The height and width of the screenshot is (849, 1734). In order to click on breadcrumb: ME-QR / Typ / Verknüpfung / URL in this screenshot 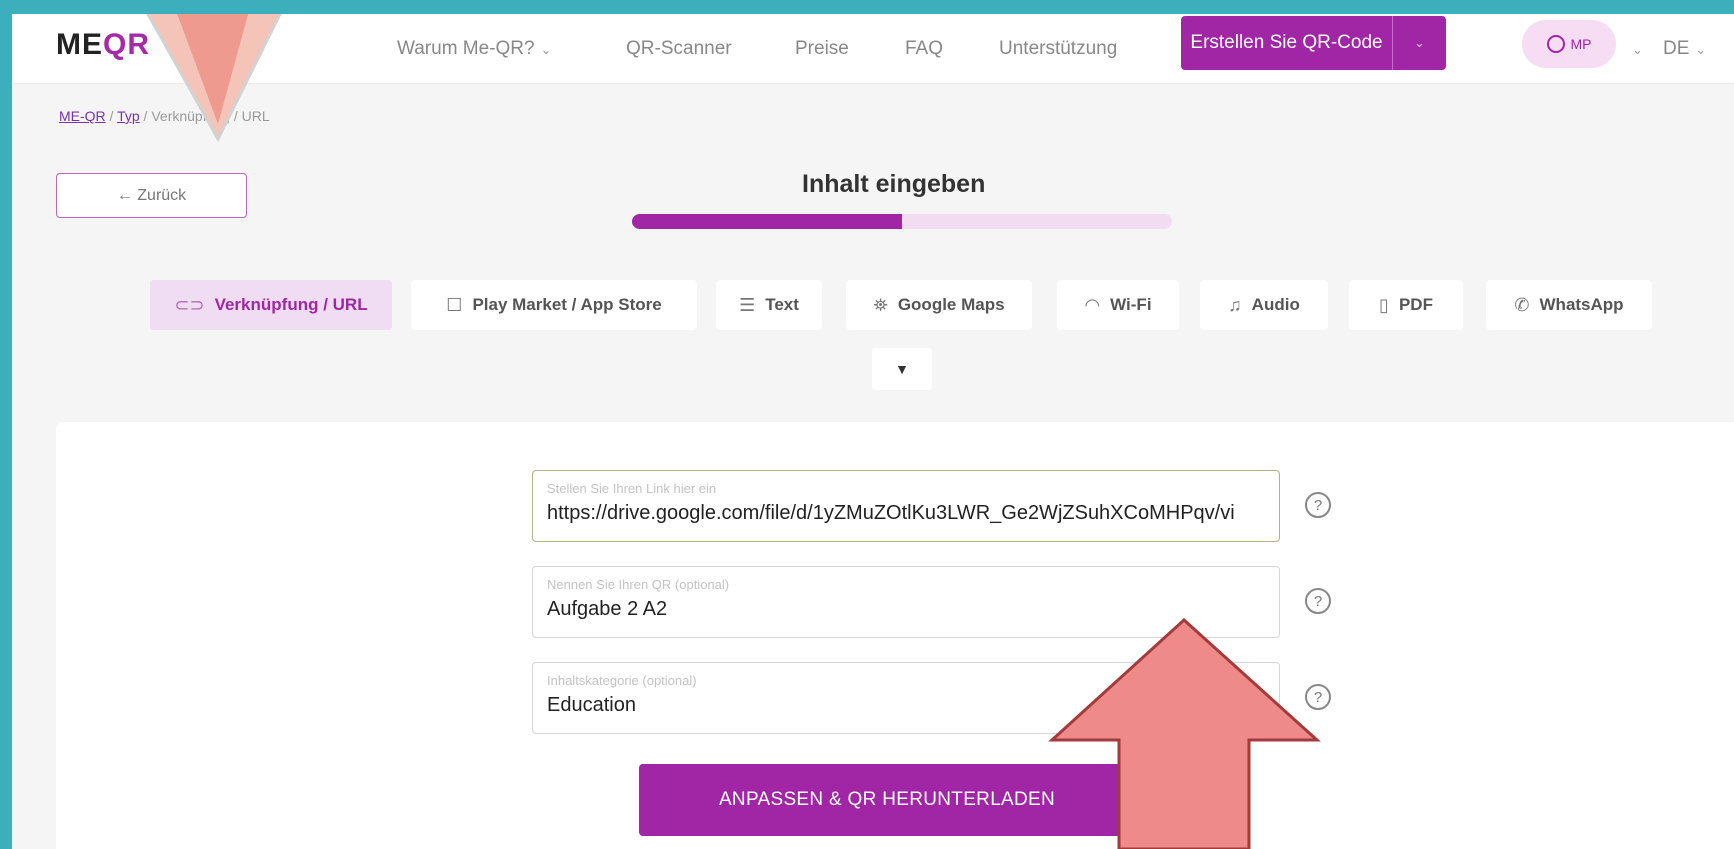, I will do `click(164, 116)`.